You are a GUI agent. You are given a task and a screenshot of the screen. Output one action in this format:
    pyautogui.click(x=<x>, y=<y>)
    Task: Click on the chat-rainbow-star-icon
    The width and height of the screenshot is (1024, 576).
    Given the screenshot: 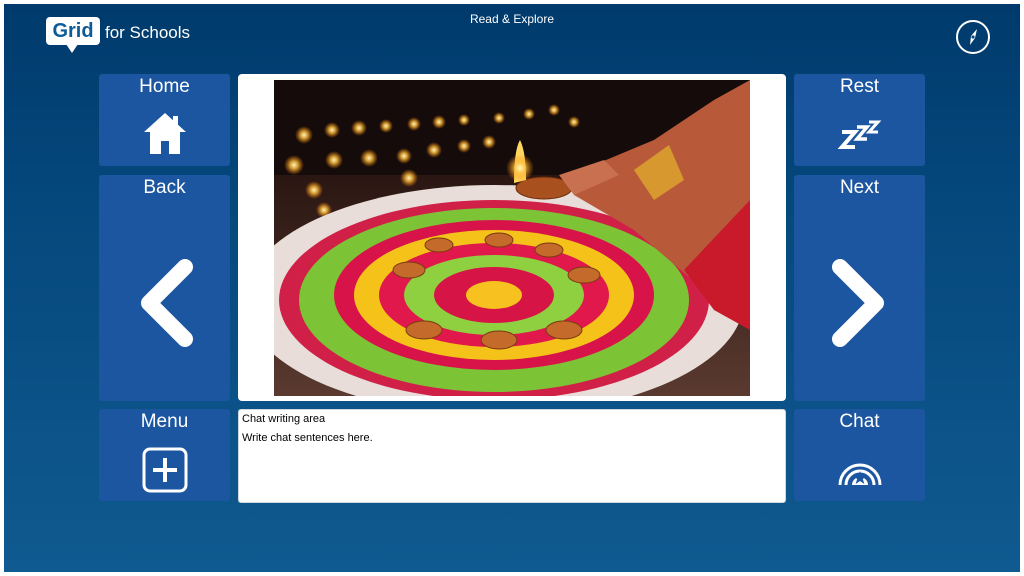 What is the action you would take?
    pyautogui.click(x=859, y=474)
    